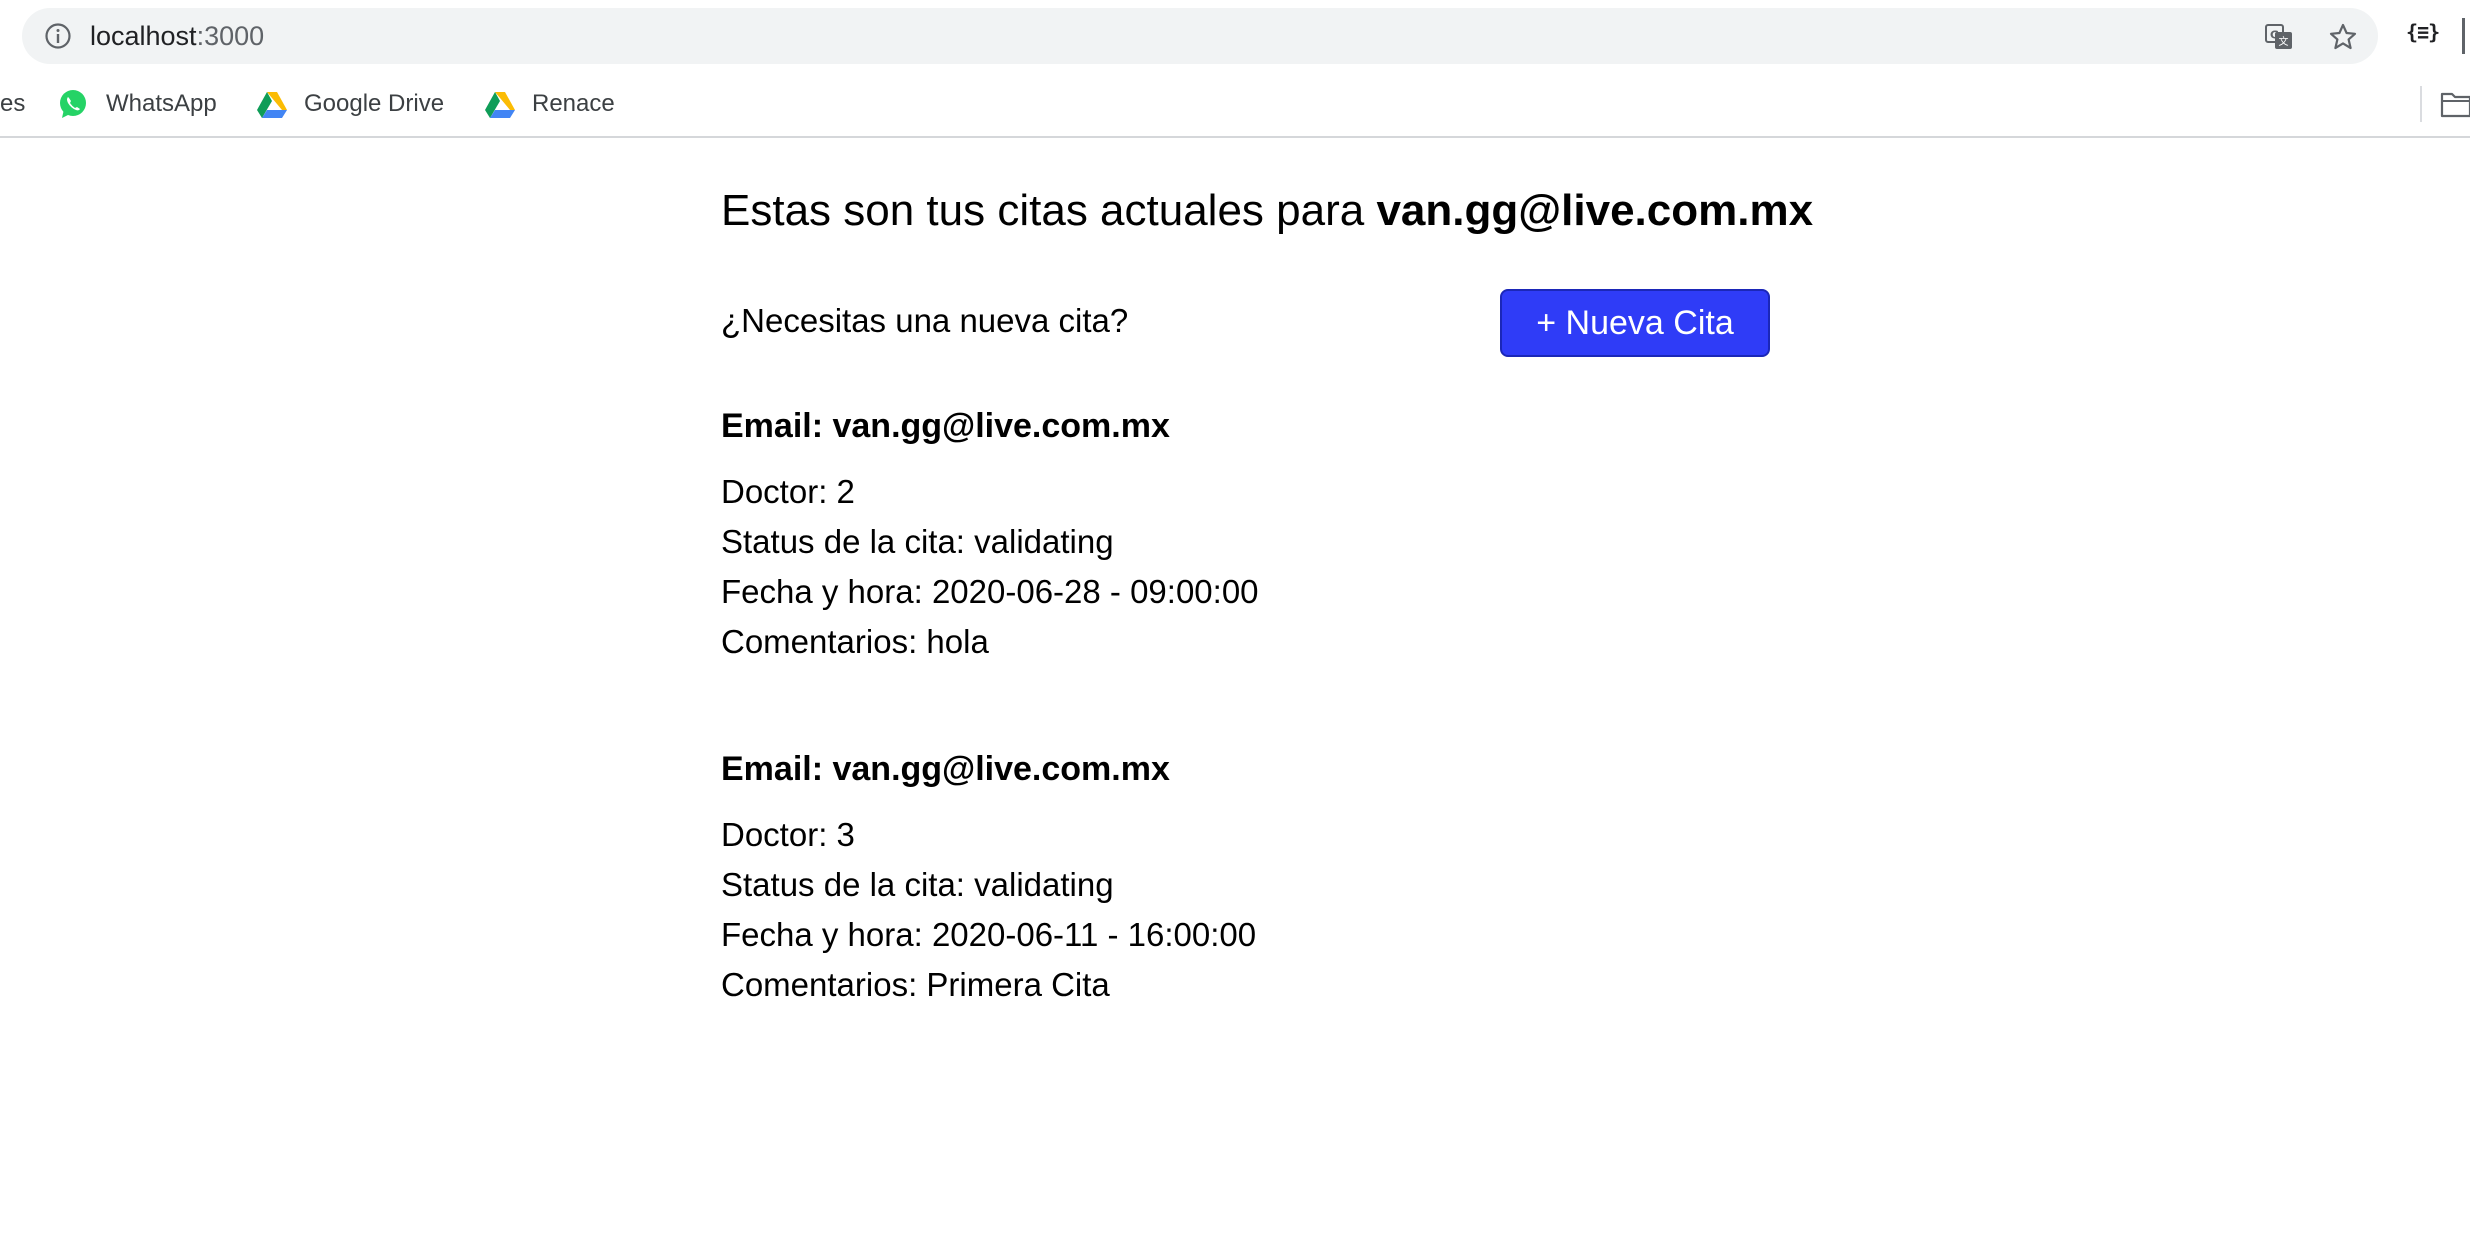  I want to click on bookmark-google-drive: Google Drive, so click(374, 104).